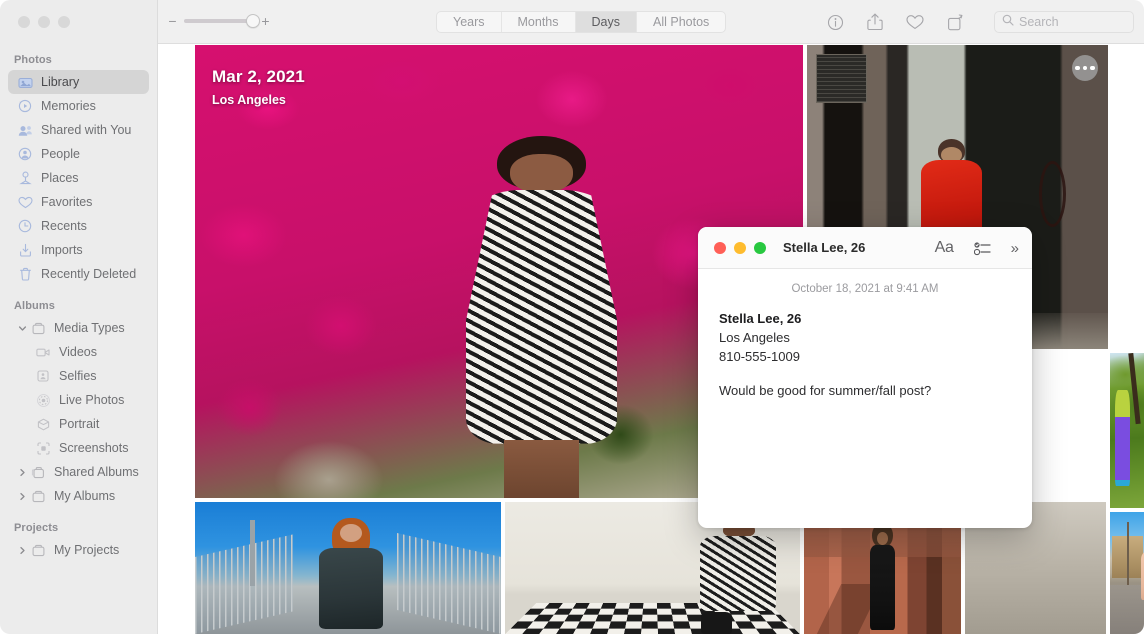 This screenshot has height=634, width=1144. I want to click on rotate-icon, so click(955, 22).